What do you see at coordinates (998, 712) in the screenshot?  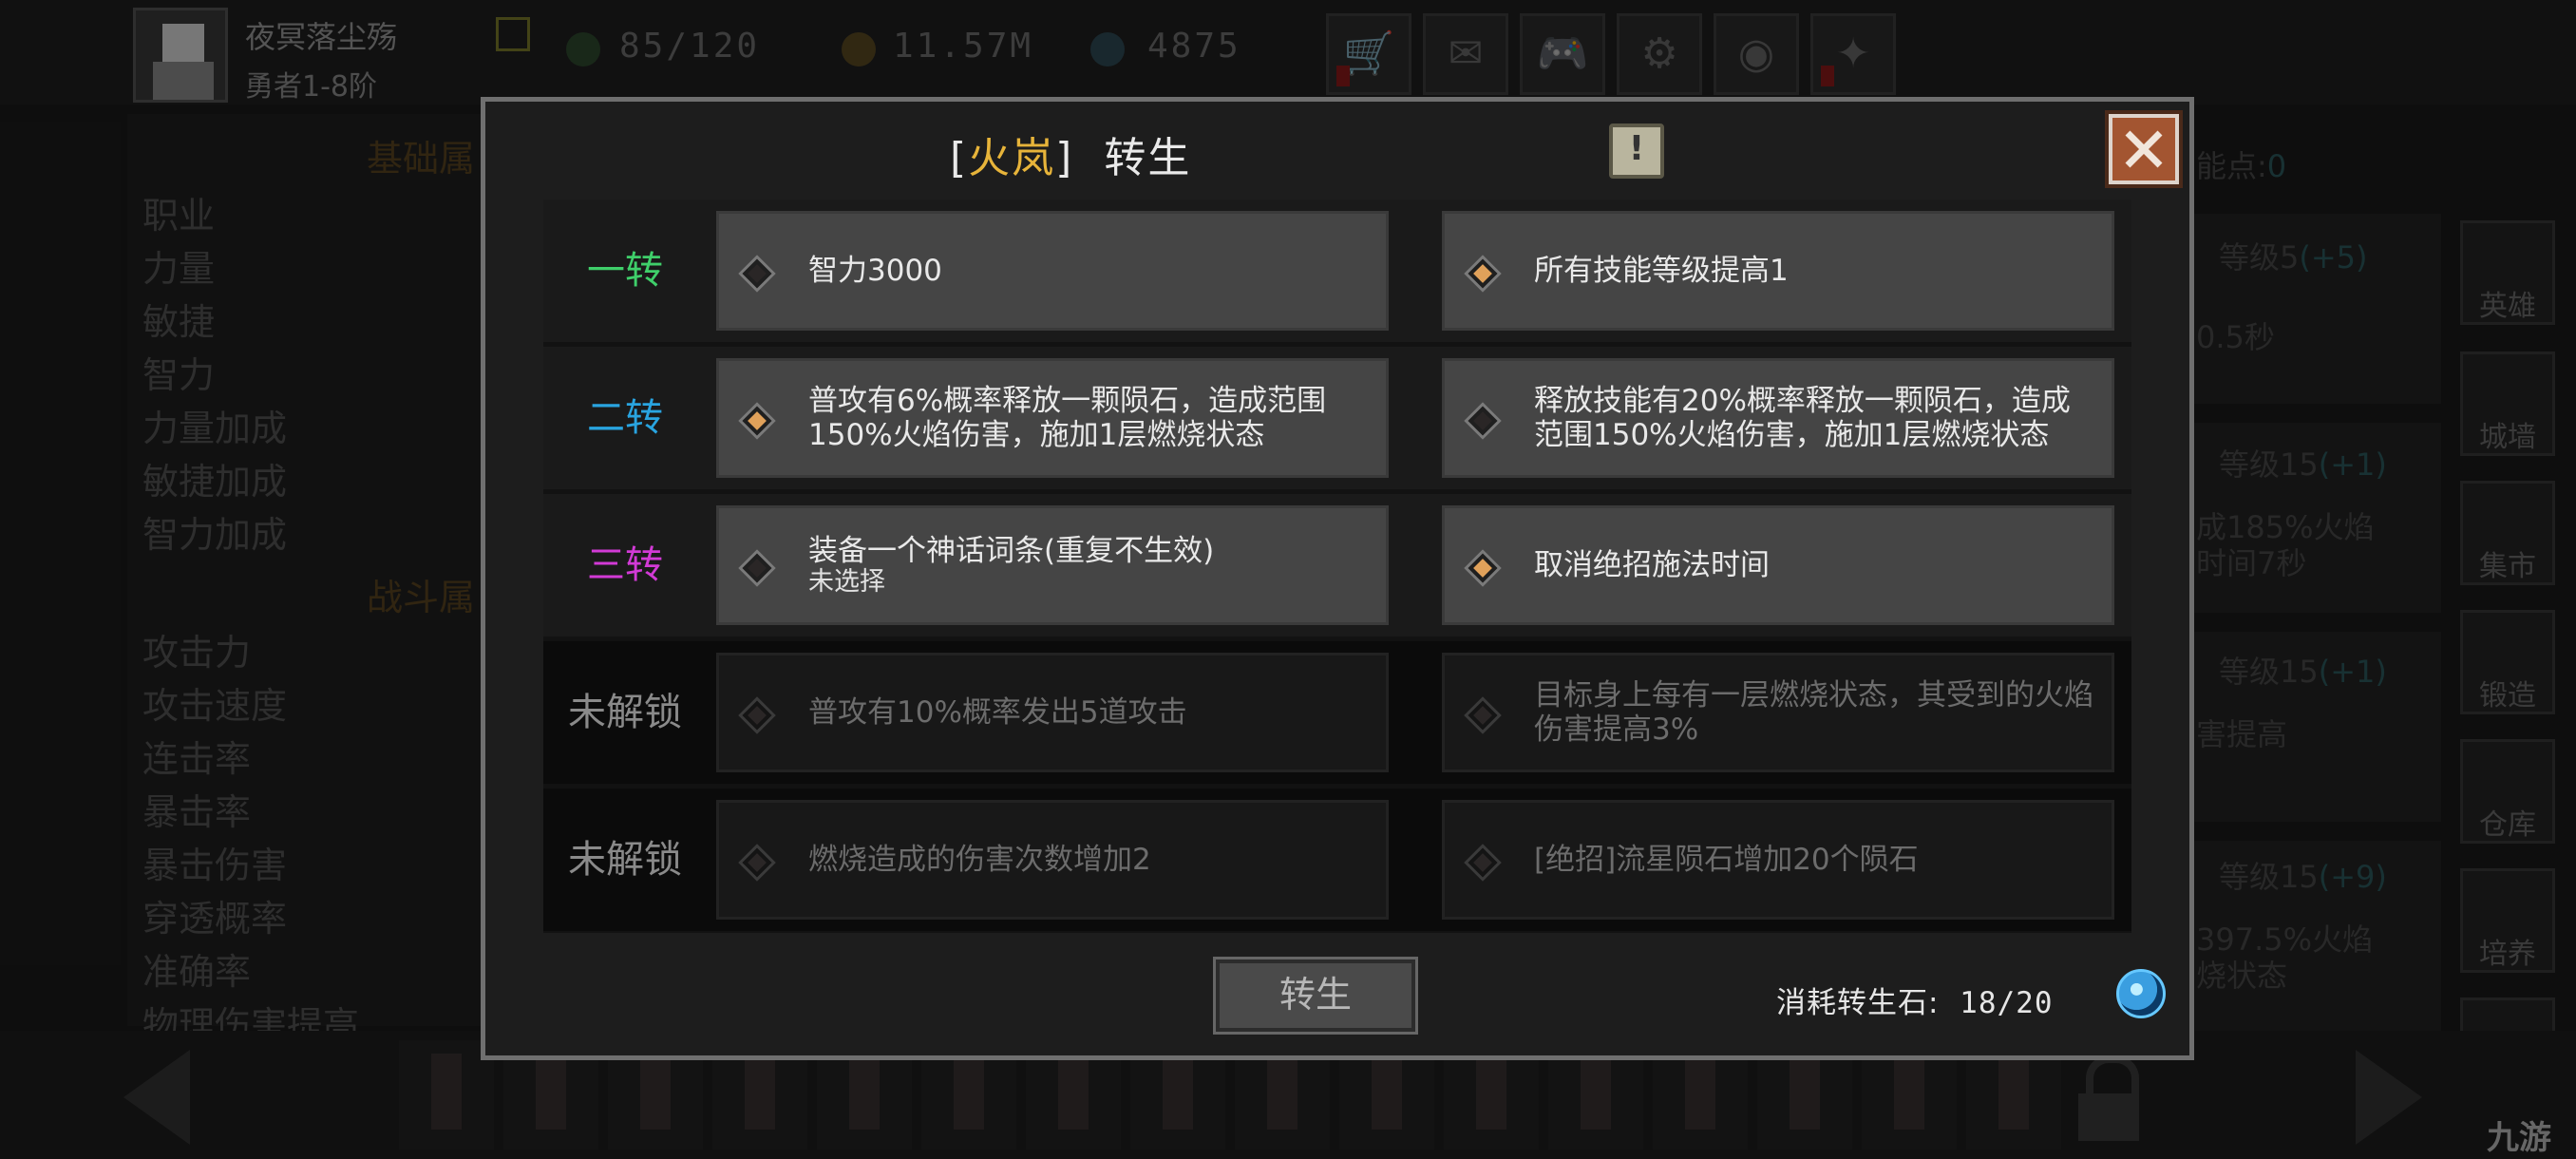 I see `option-text: 普攻有10%概率发出5道攻击` at bounding box center [998, 712].